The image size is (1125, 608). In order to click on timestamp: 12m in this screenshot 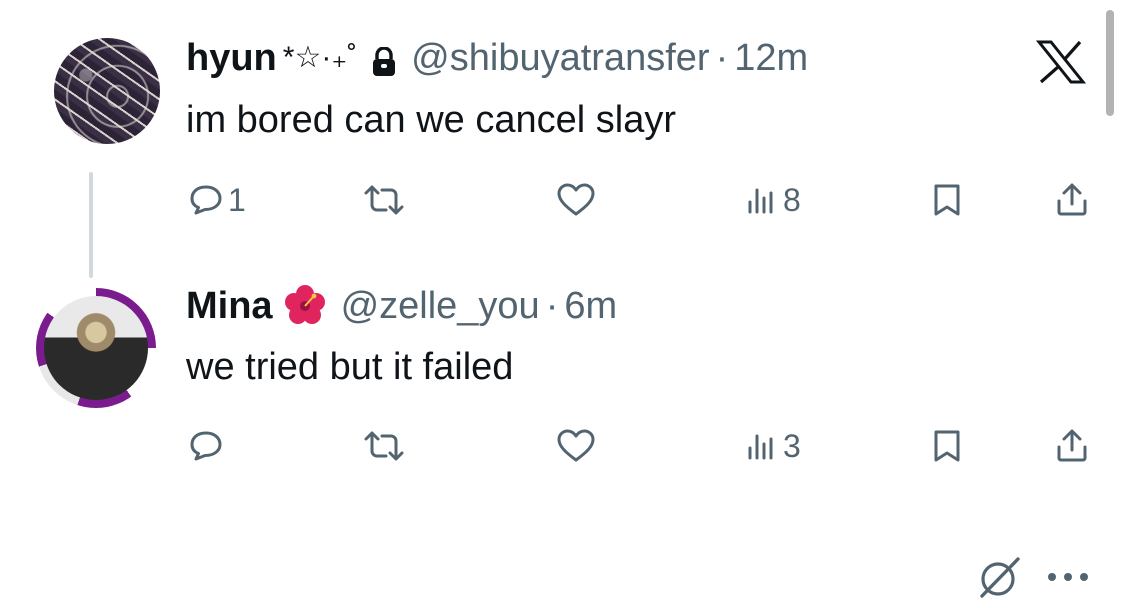, I will do `click(771, 58)`.